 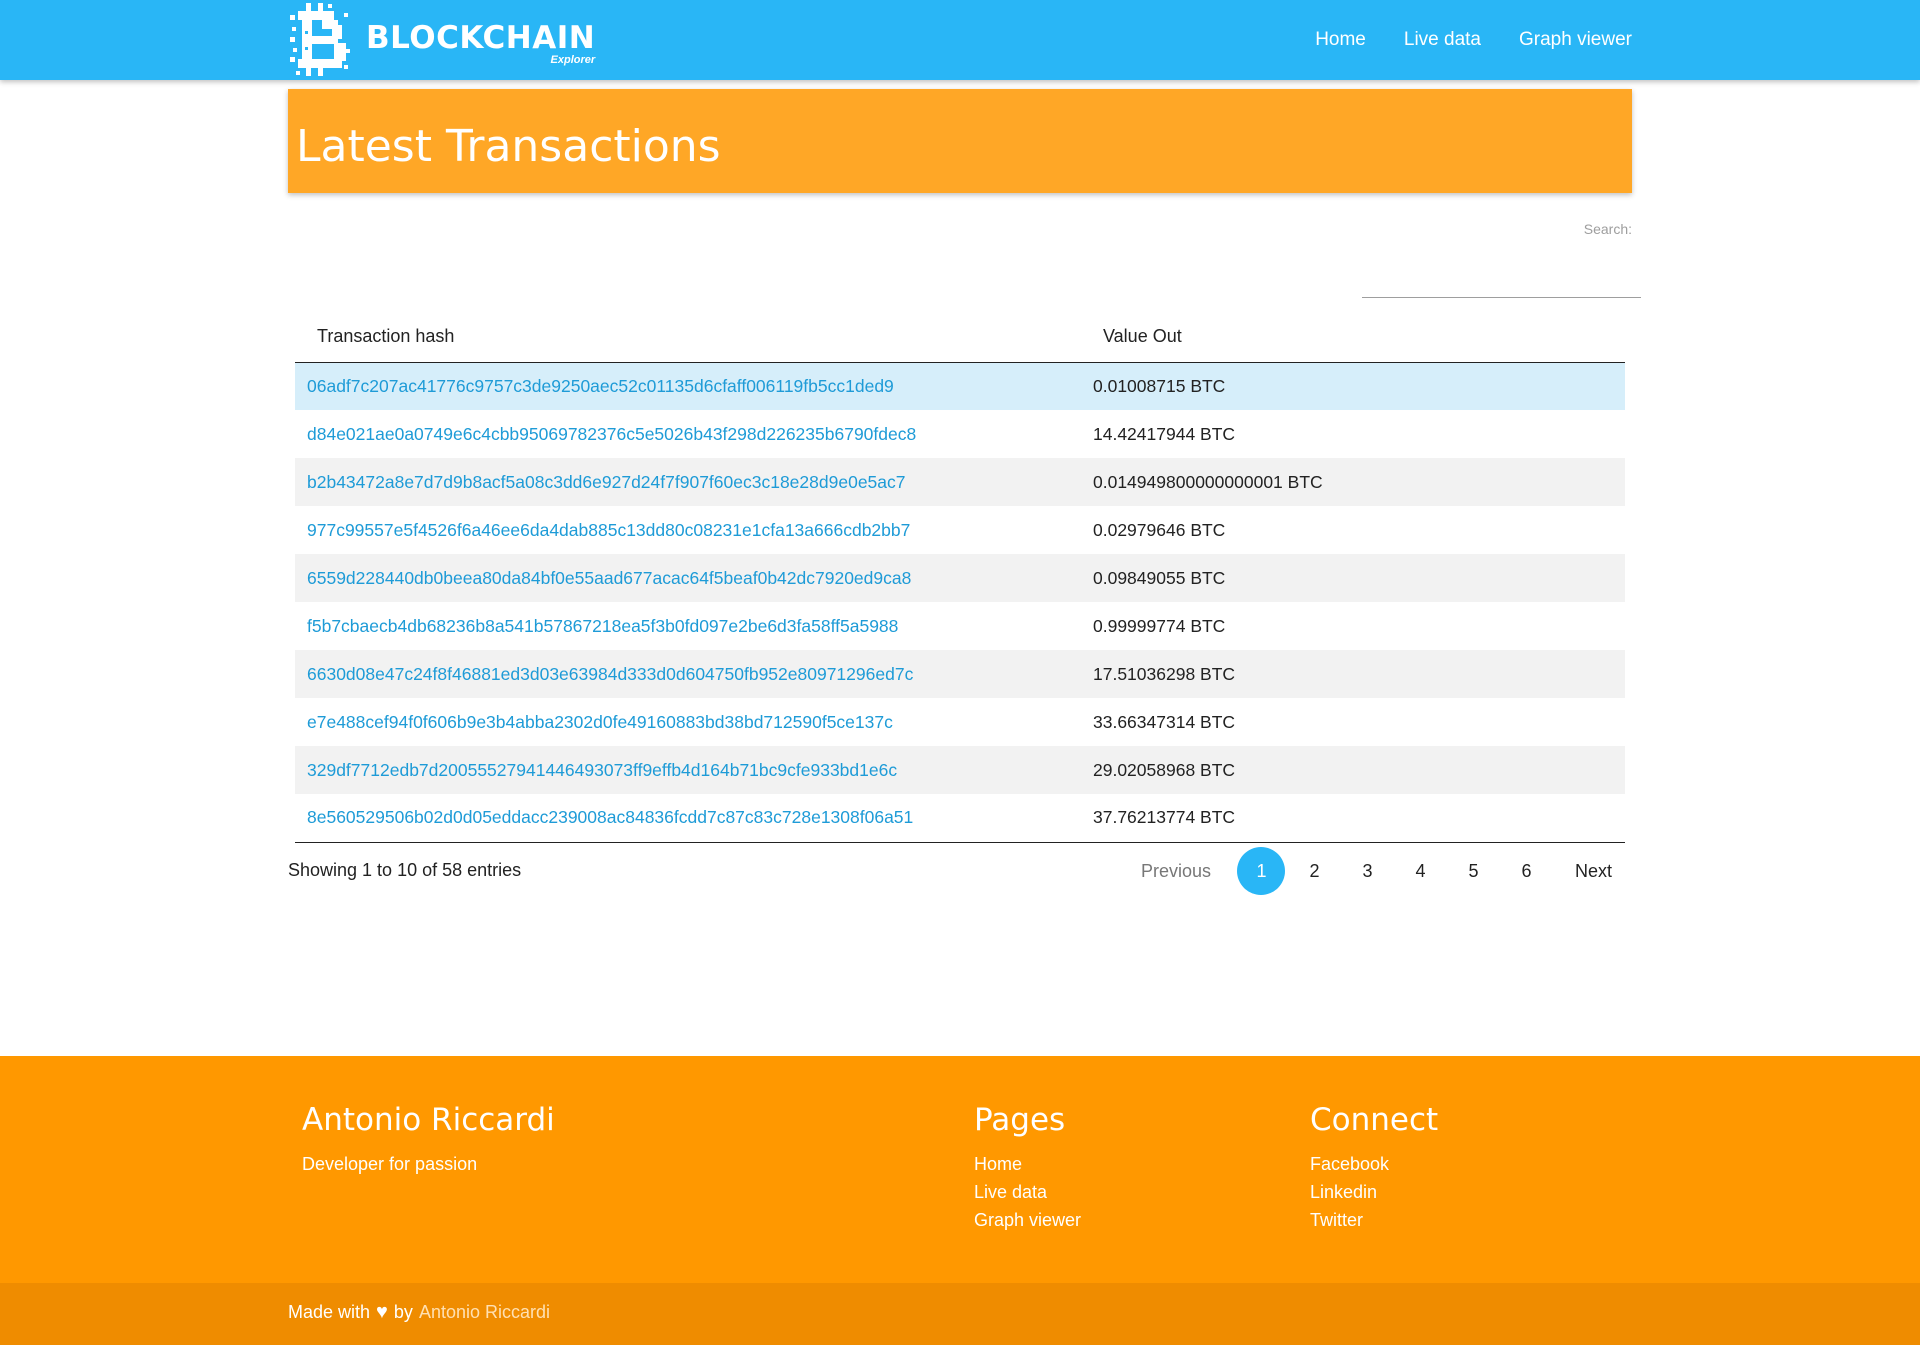 What do you see at coordinates (1374, 1220) in the screenshot?
I see `footer-link-twitter: Twitter` at bounding box center [1374, 1220].